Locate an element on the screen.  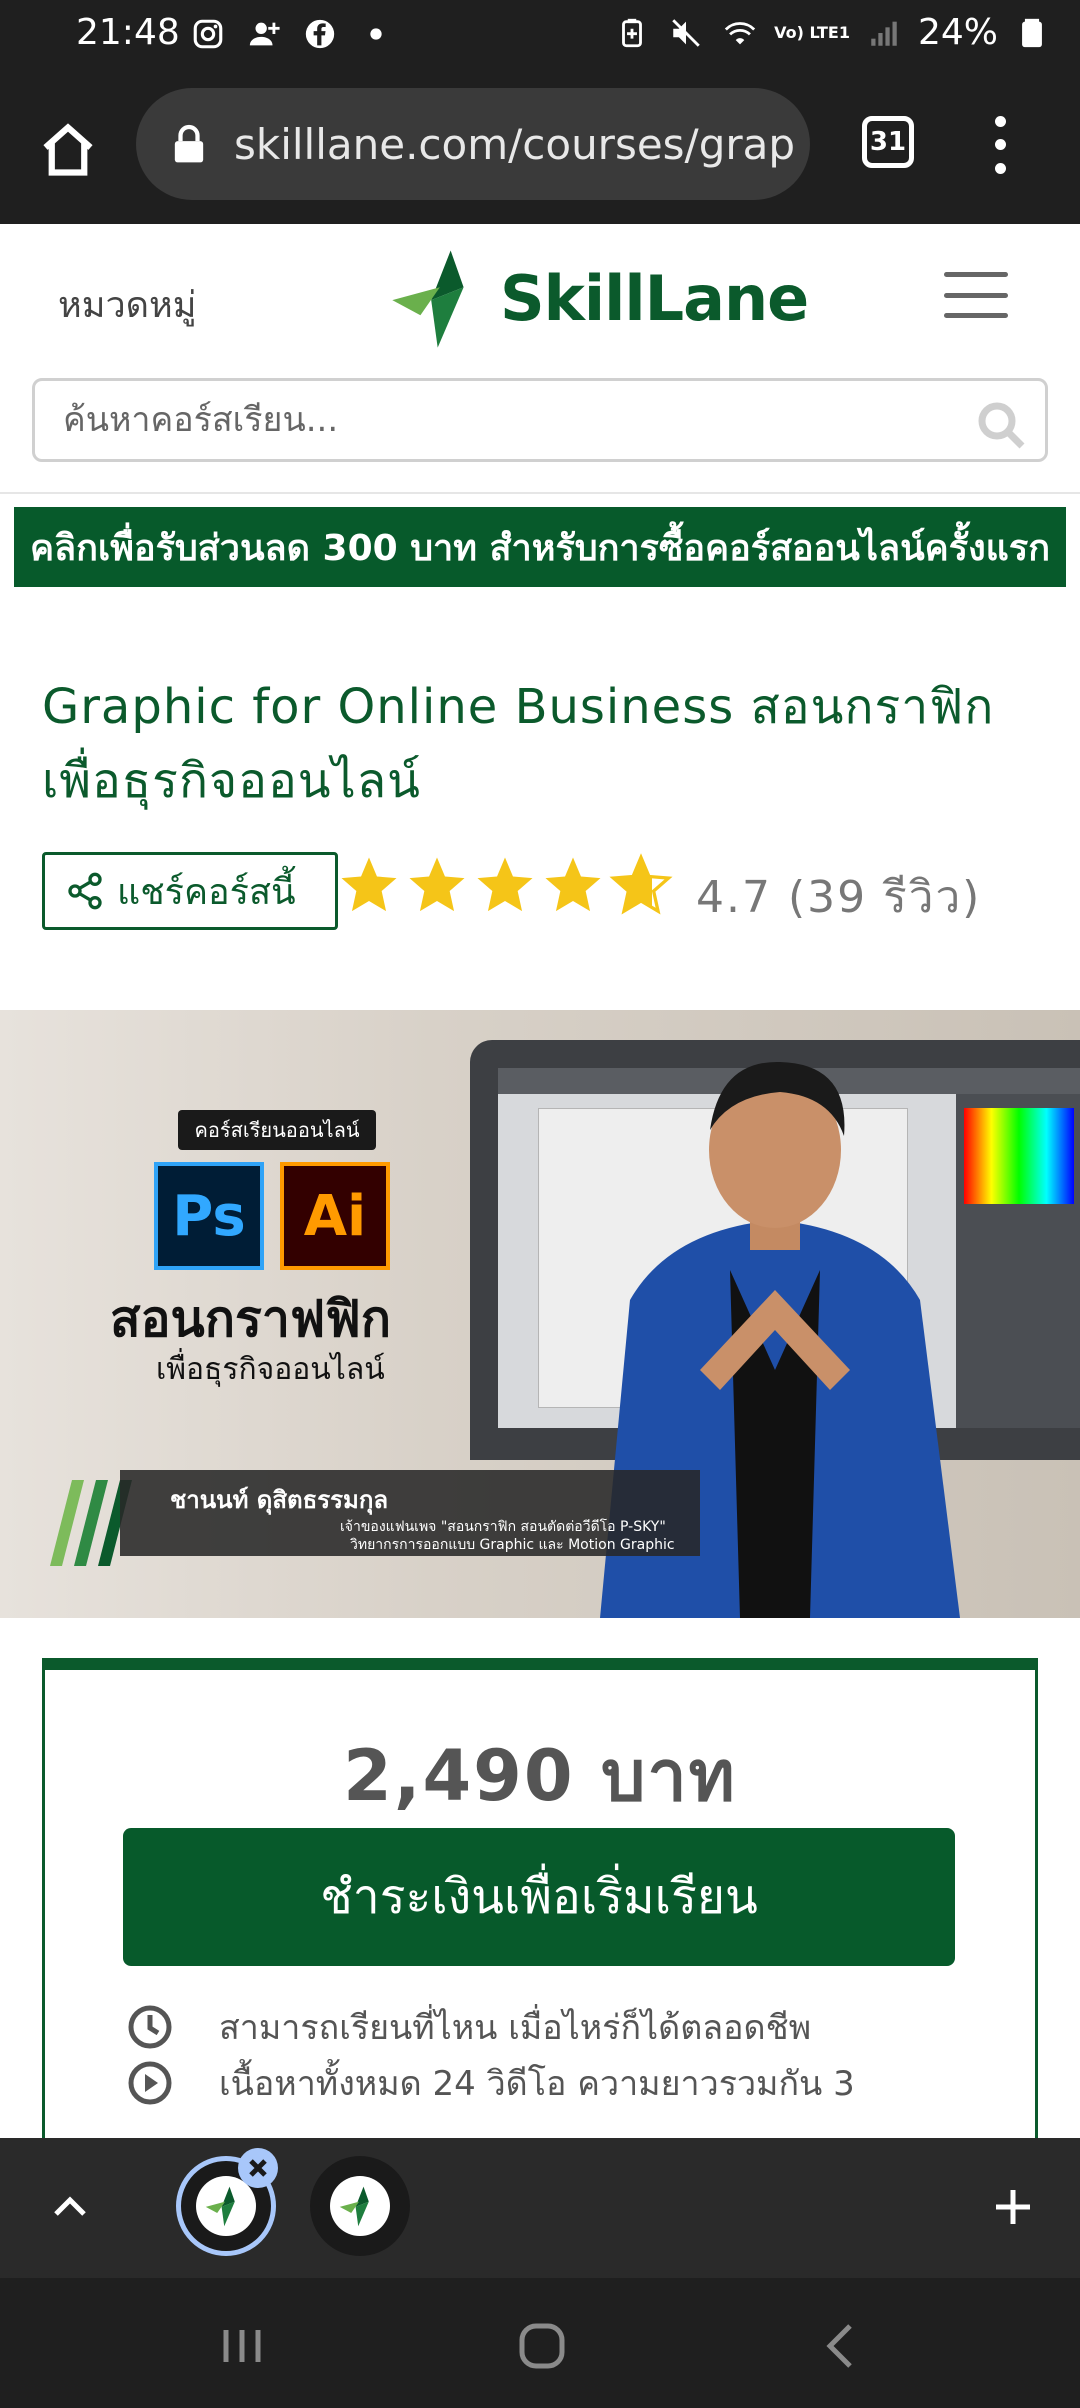
share-icon is located at coordinates (85, 891).